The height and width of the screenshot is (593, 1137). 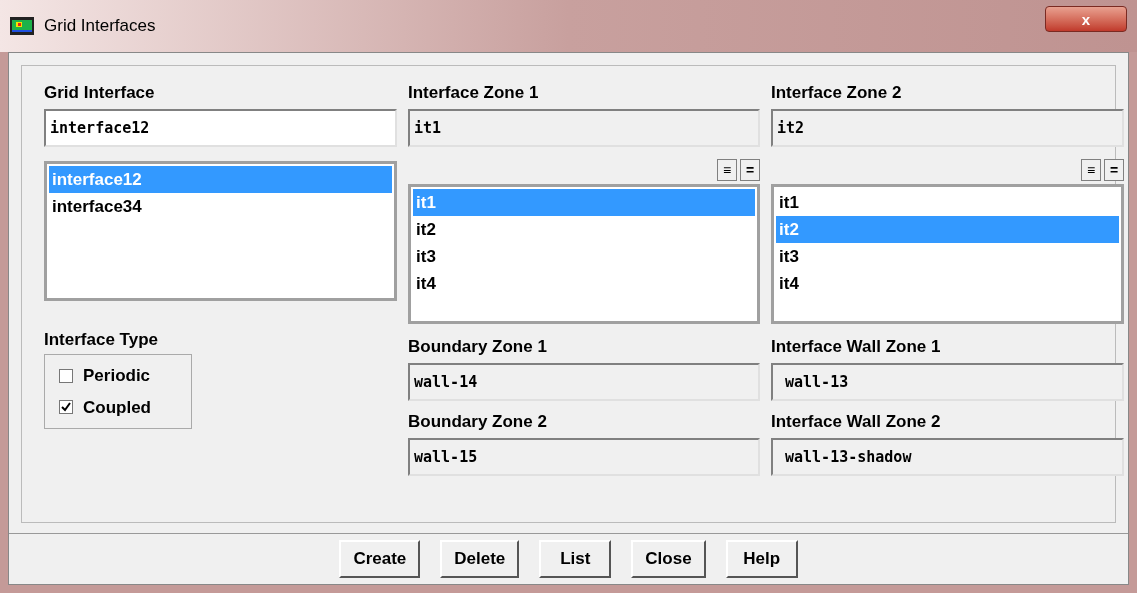 I want to click on text-field: wall-14, so click(x=584, y=382).